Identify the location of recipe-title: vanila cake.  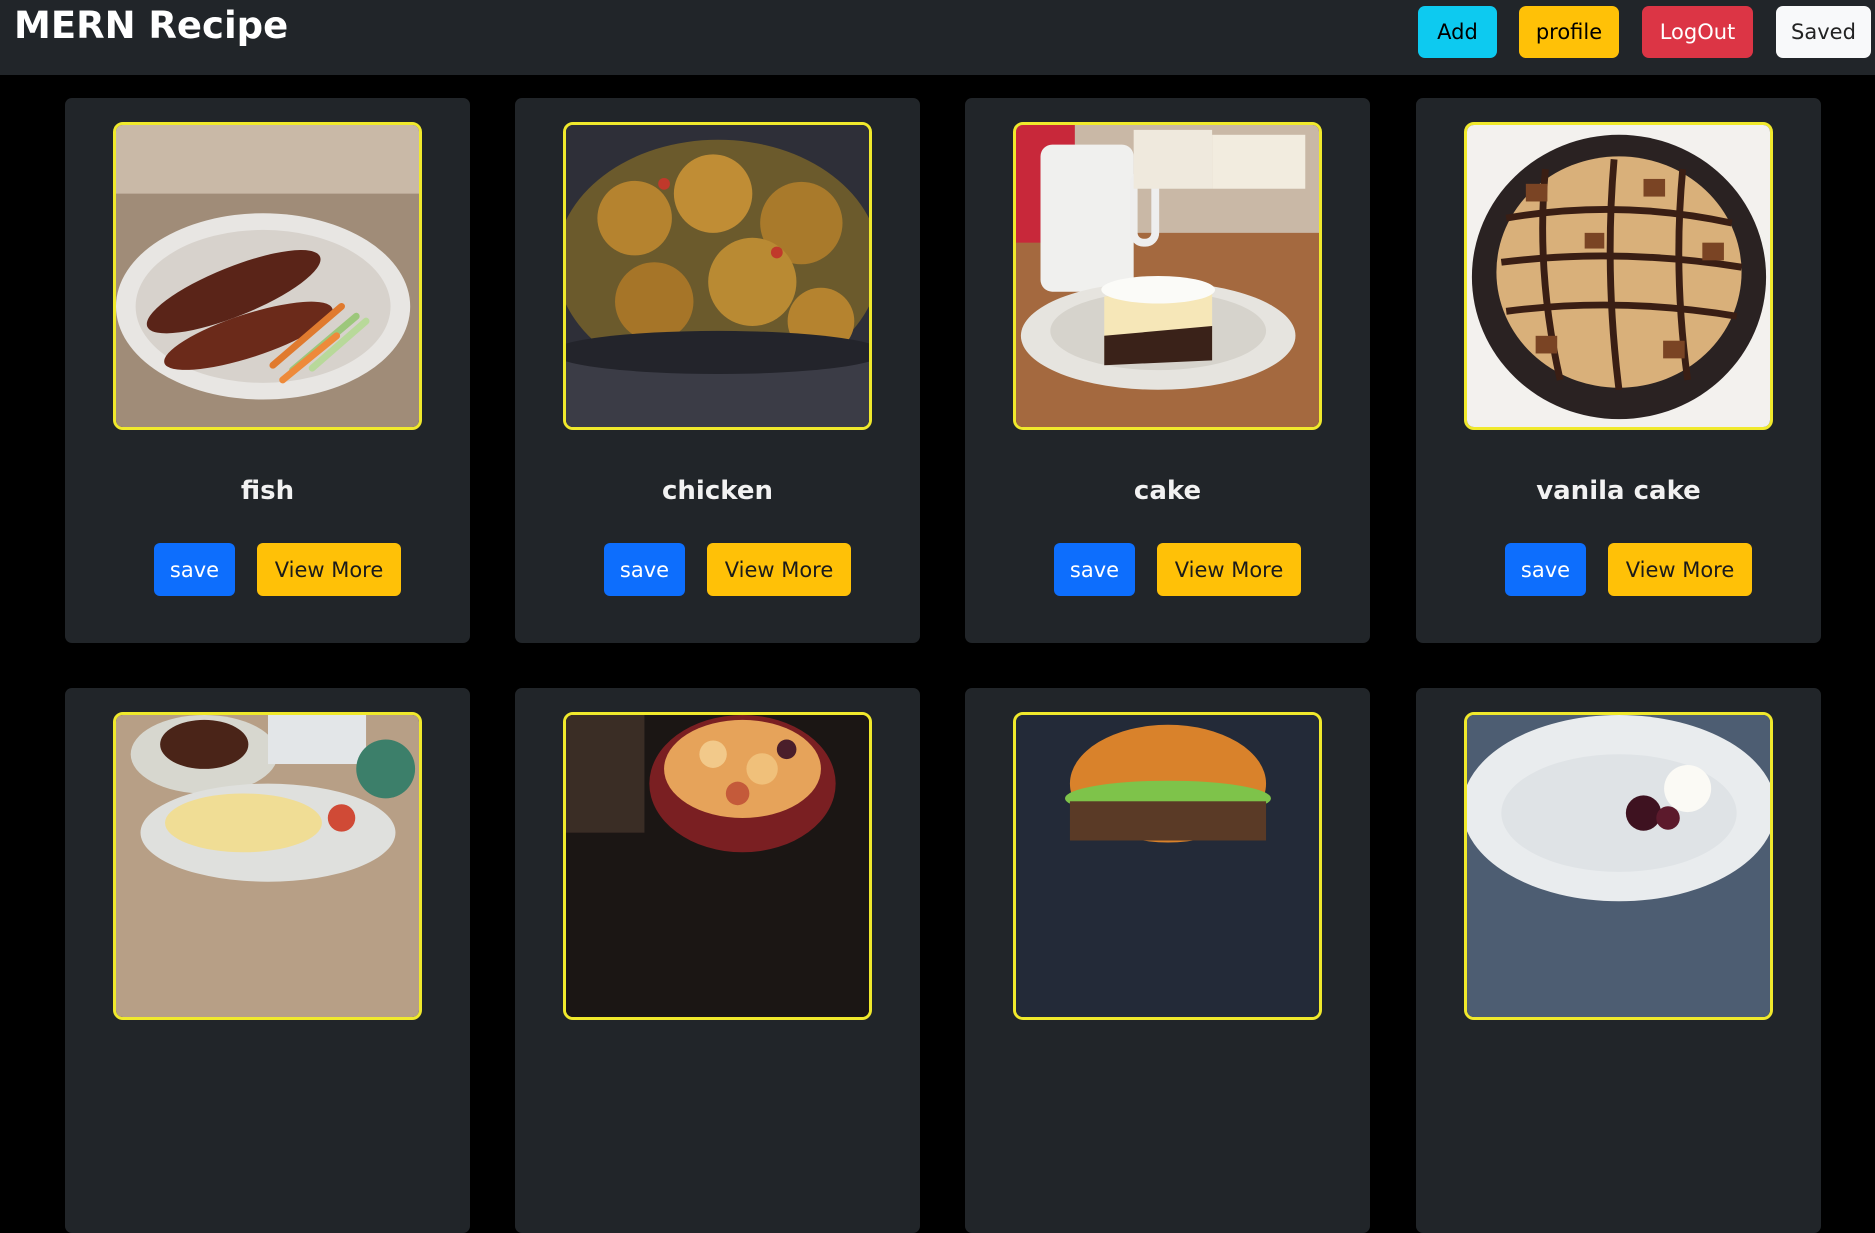
(1618, 491).